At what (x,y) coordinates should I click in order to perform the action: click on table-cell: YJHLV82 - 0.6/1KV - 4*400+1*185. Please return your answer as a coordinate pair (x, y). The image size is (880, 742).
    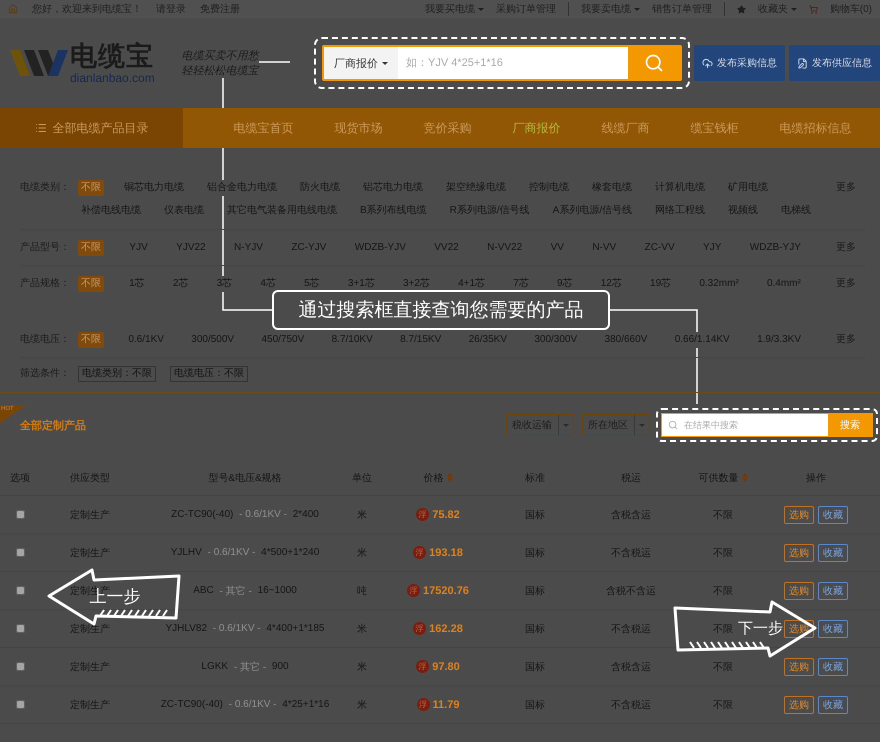
    Looking at the image, I should click on (245, 628).